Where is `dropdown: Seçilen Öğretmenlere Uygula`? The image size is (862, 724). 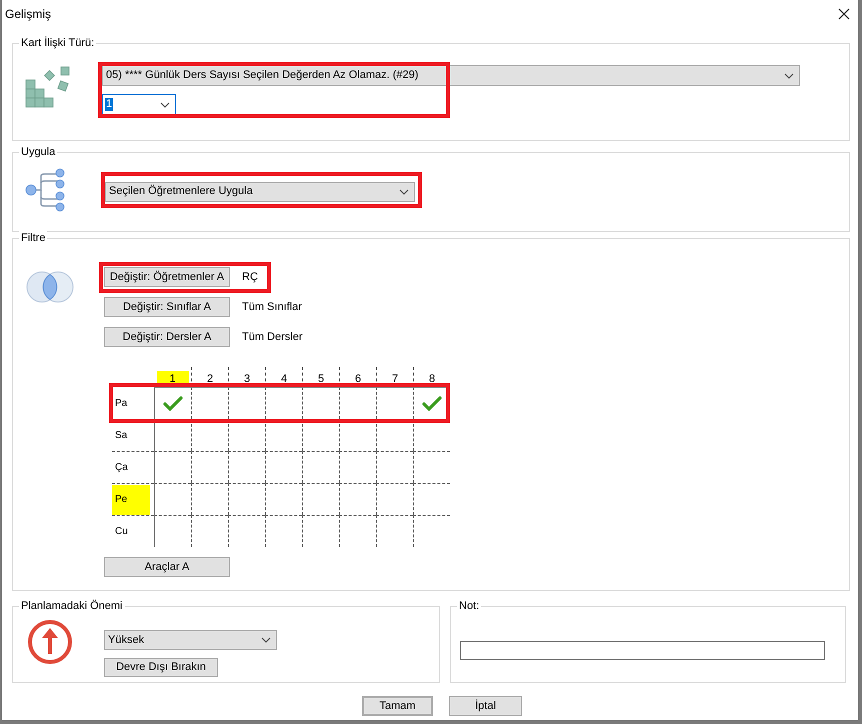 dropdown: Seçilen Öğretmenlere Uygula is located at coordinates (260, 192).